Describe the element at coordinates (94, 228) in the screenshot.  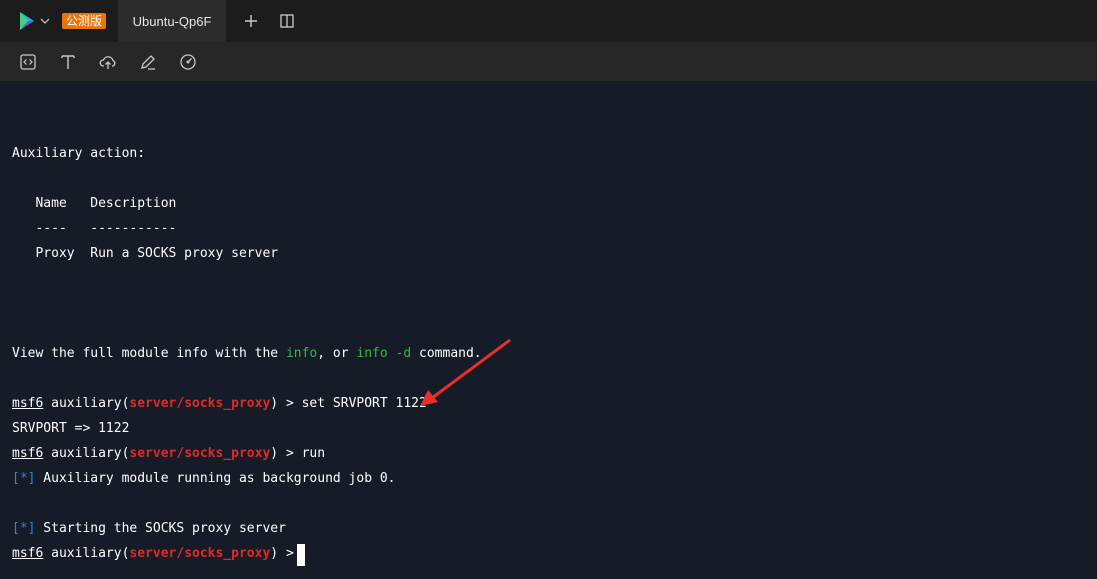
I see `table-rule: ---- -----------` at that location.